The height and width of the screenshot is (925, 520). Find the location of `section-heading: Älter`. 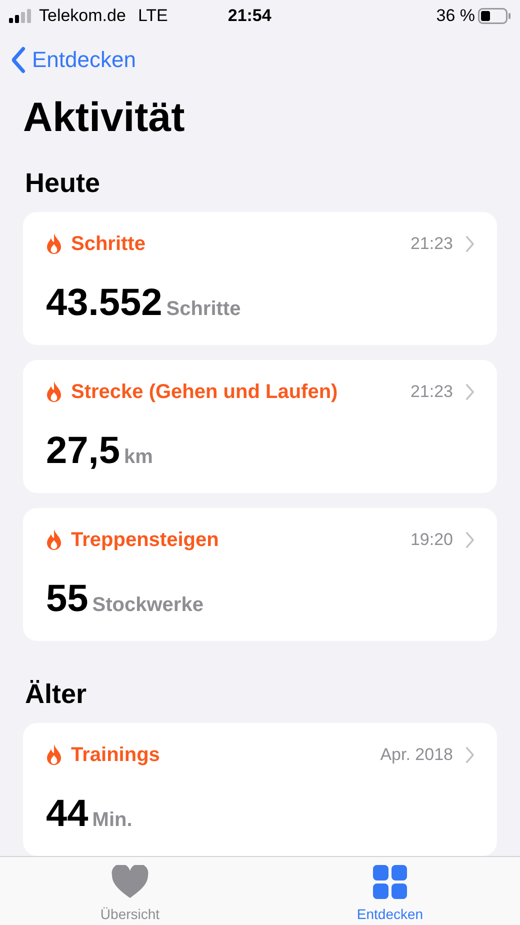

section-heading: Älter is located at coordinates (56, 694).